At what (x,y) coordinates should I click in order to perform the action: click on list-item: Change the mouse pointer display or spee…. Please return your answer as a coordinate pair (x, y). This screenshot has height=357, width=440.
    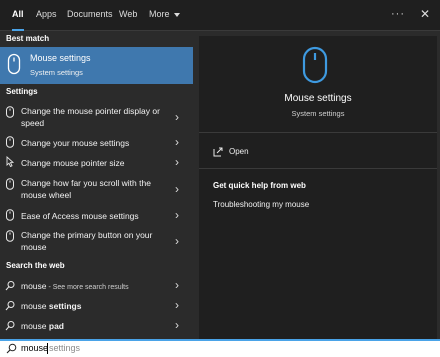
    Looking at the image, I should click on (96, 118).